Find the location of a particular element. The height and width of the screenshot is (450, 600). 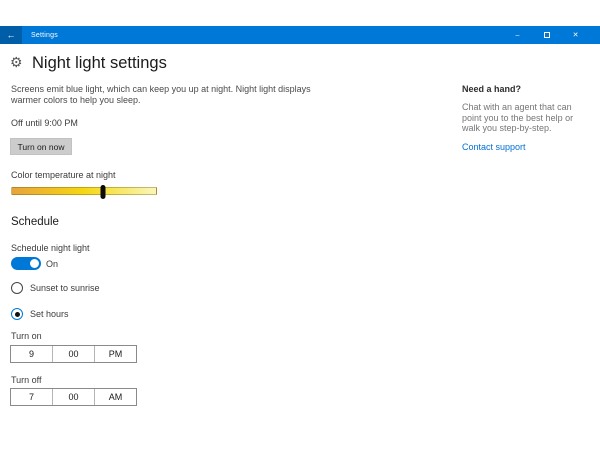

turn-off-minute-field: 00 is located at coordinates (73, 397).